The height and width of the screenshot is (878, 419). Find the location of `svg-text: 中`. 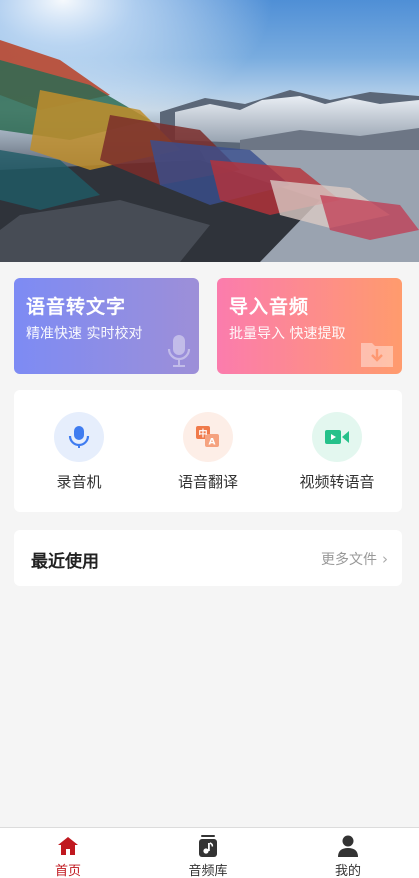

svg-text: 中 is located at coordinates (202, 434).